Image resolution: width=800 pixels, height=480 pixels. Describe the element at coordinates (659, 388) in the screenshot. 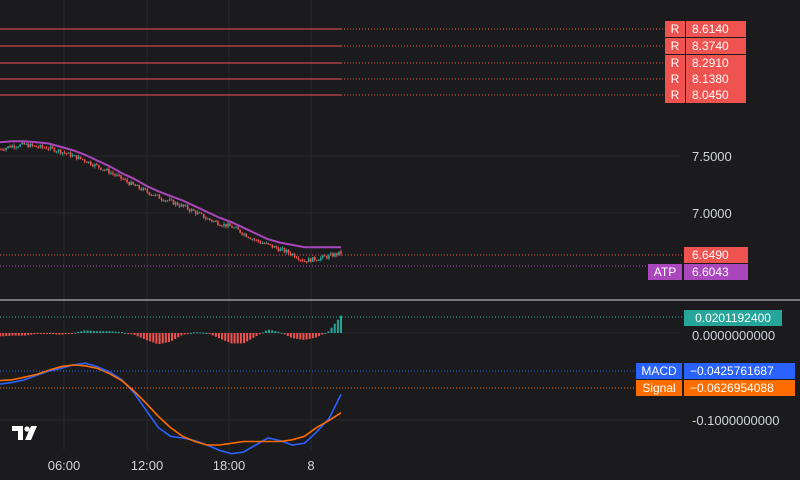

I see `signal-tag: Signal` at that location.